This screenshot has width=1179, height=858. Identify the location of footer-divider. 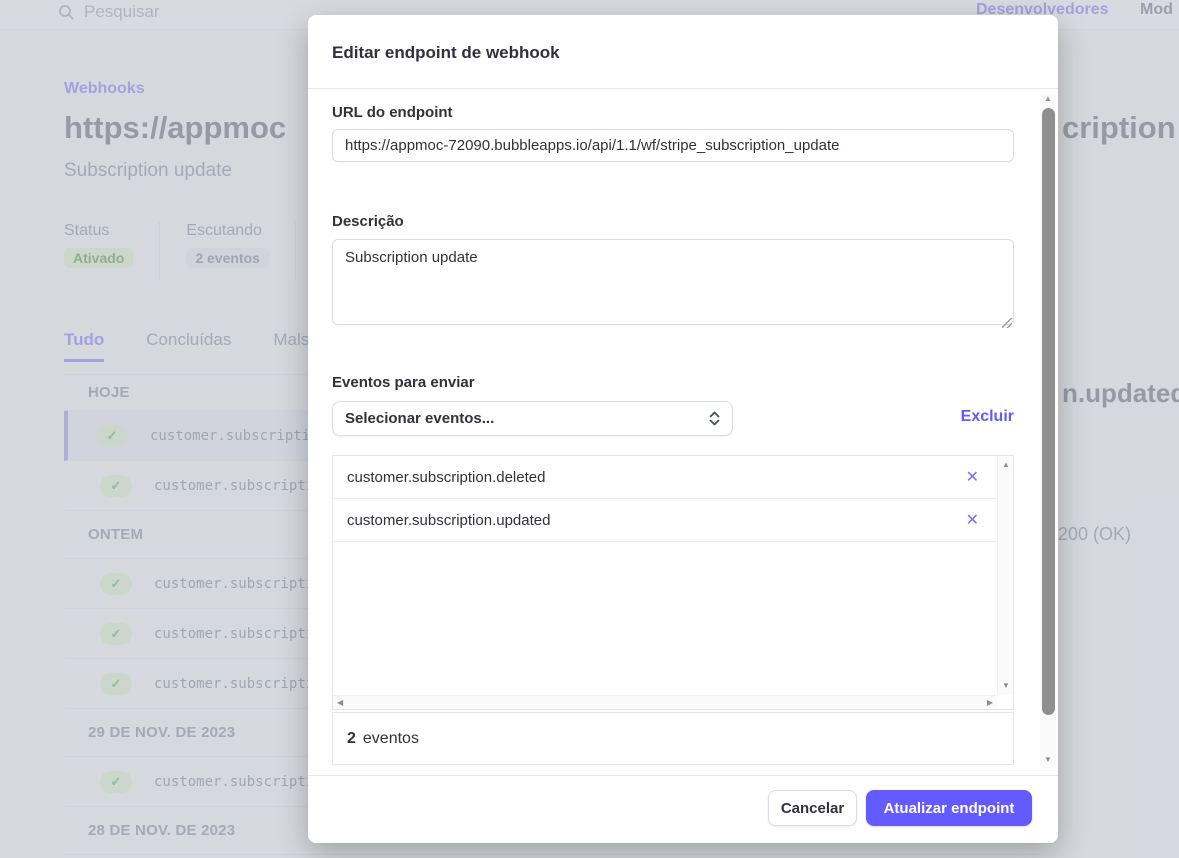
(683, 775).